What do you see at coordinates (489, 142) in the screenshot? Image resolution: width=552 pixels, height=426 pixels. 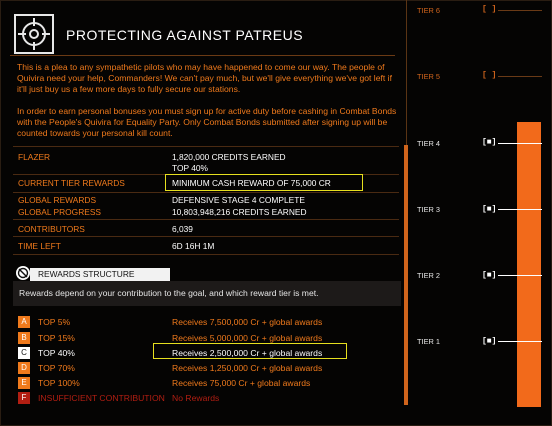 I see `tier-4-marker: [■]` at bounding box center [489, 142].